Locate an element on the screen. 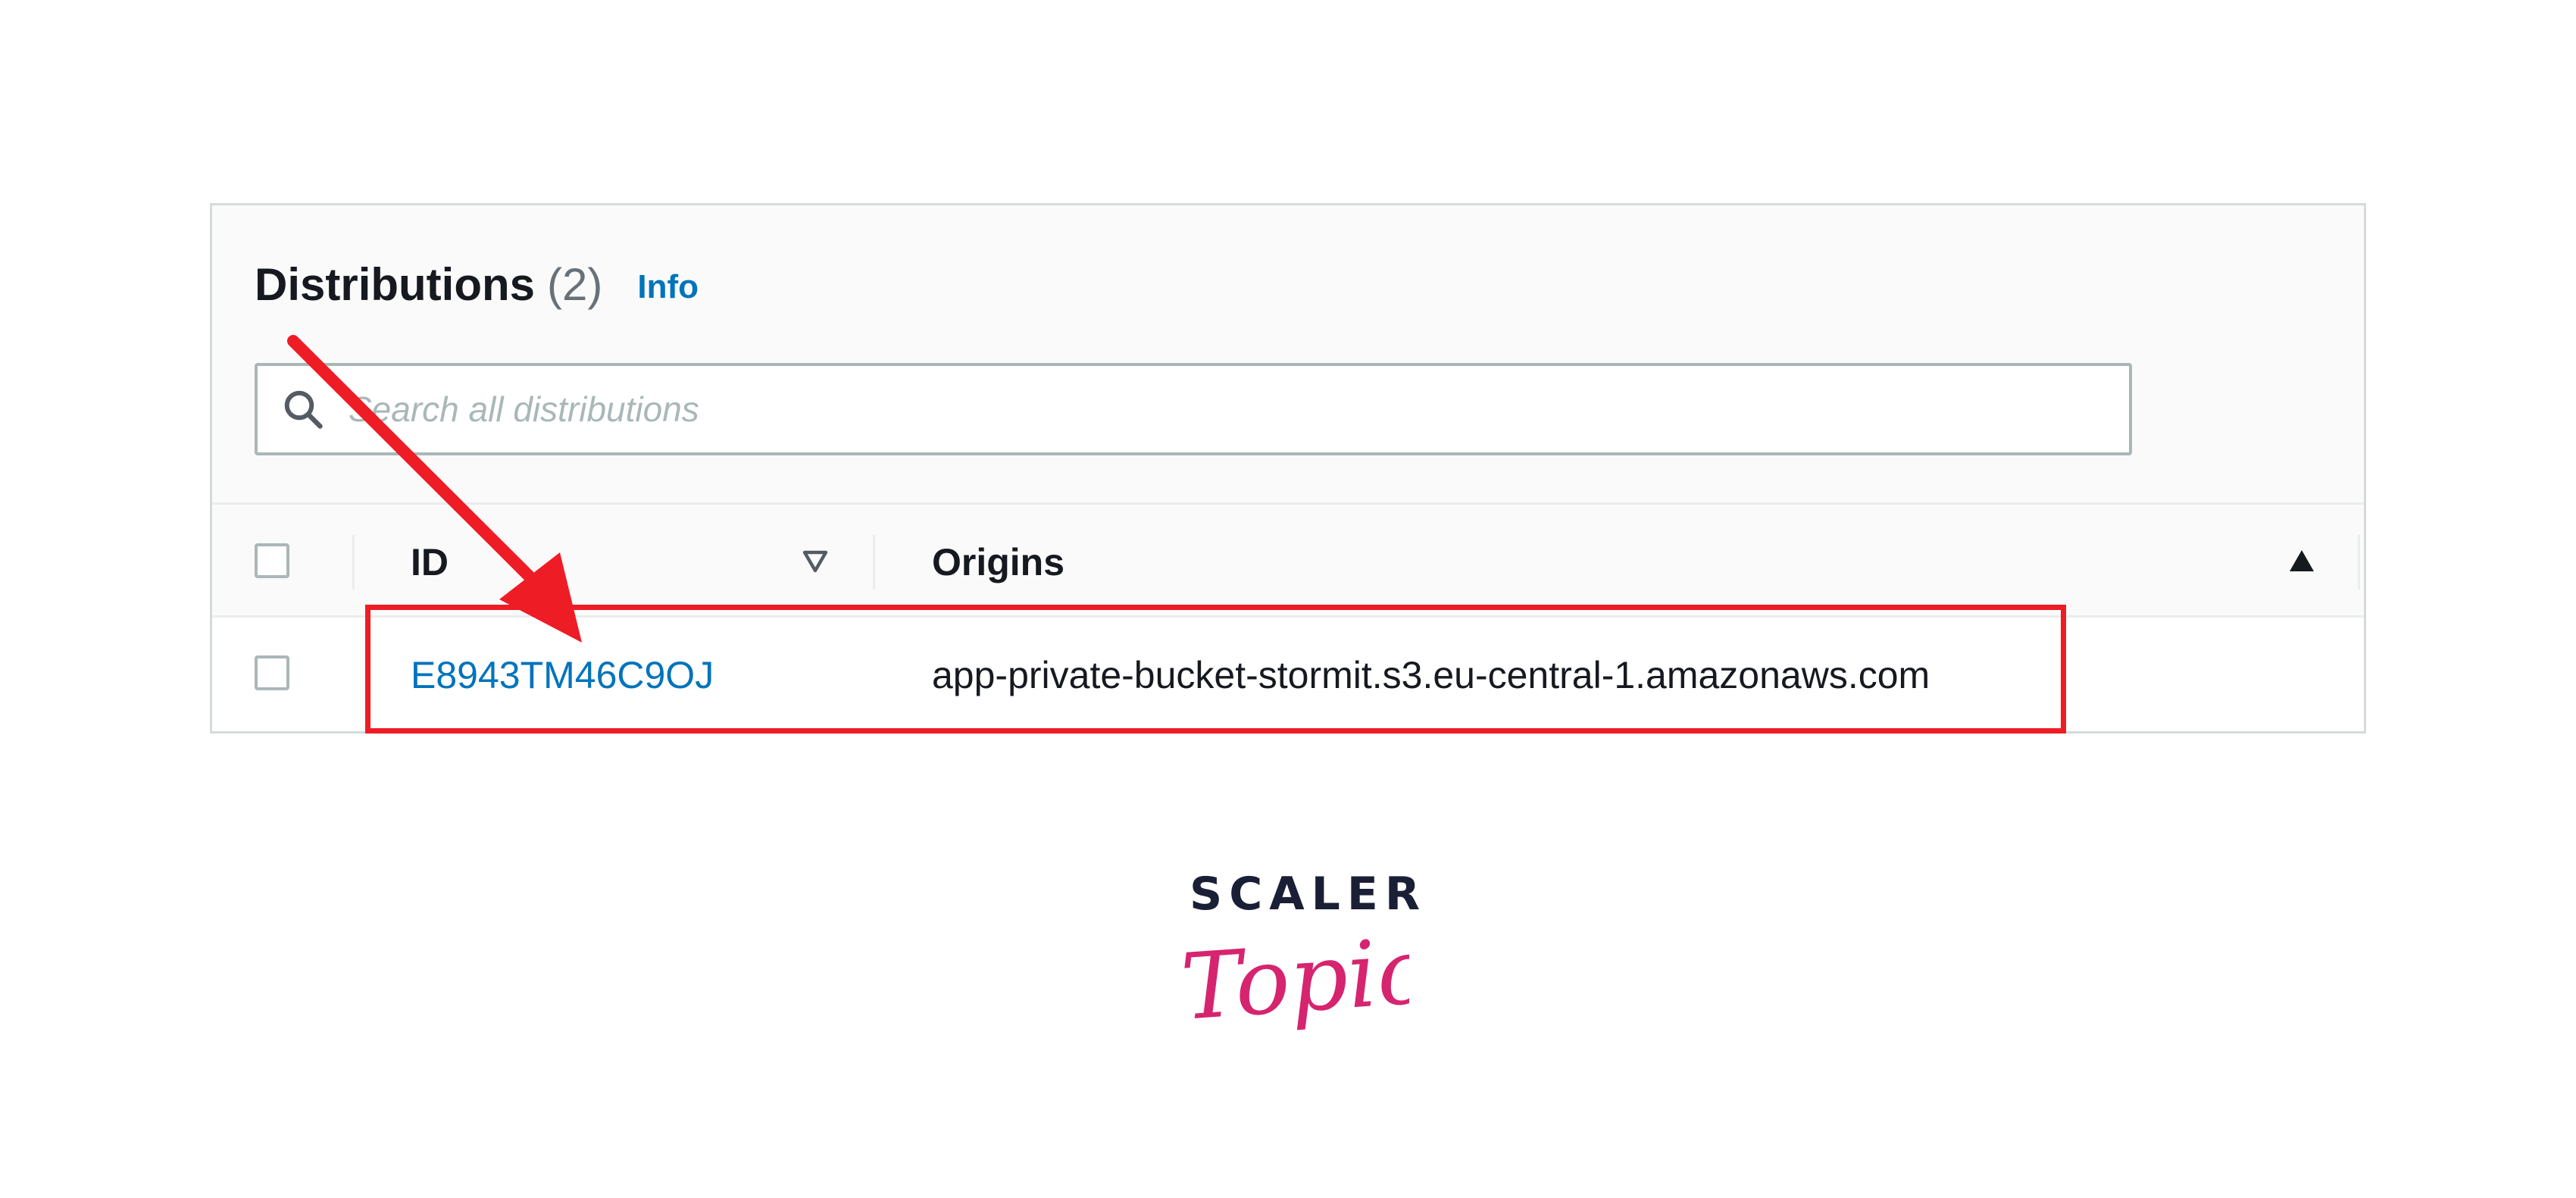 The image size is (2576, 1198). table-header: ID Origins is located at coordinates (1288, 560).